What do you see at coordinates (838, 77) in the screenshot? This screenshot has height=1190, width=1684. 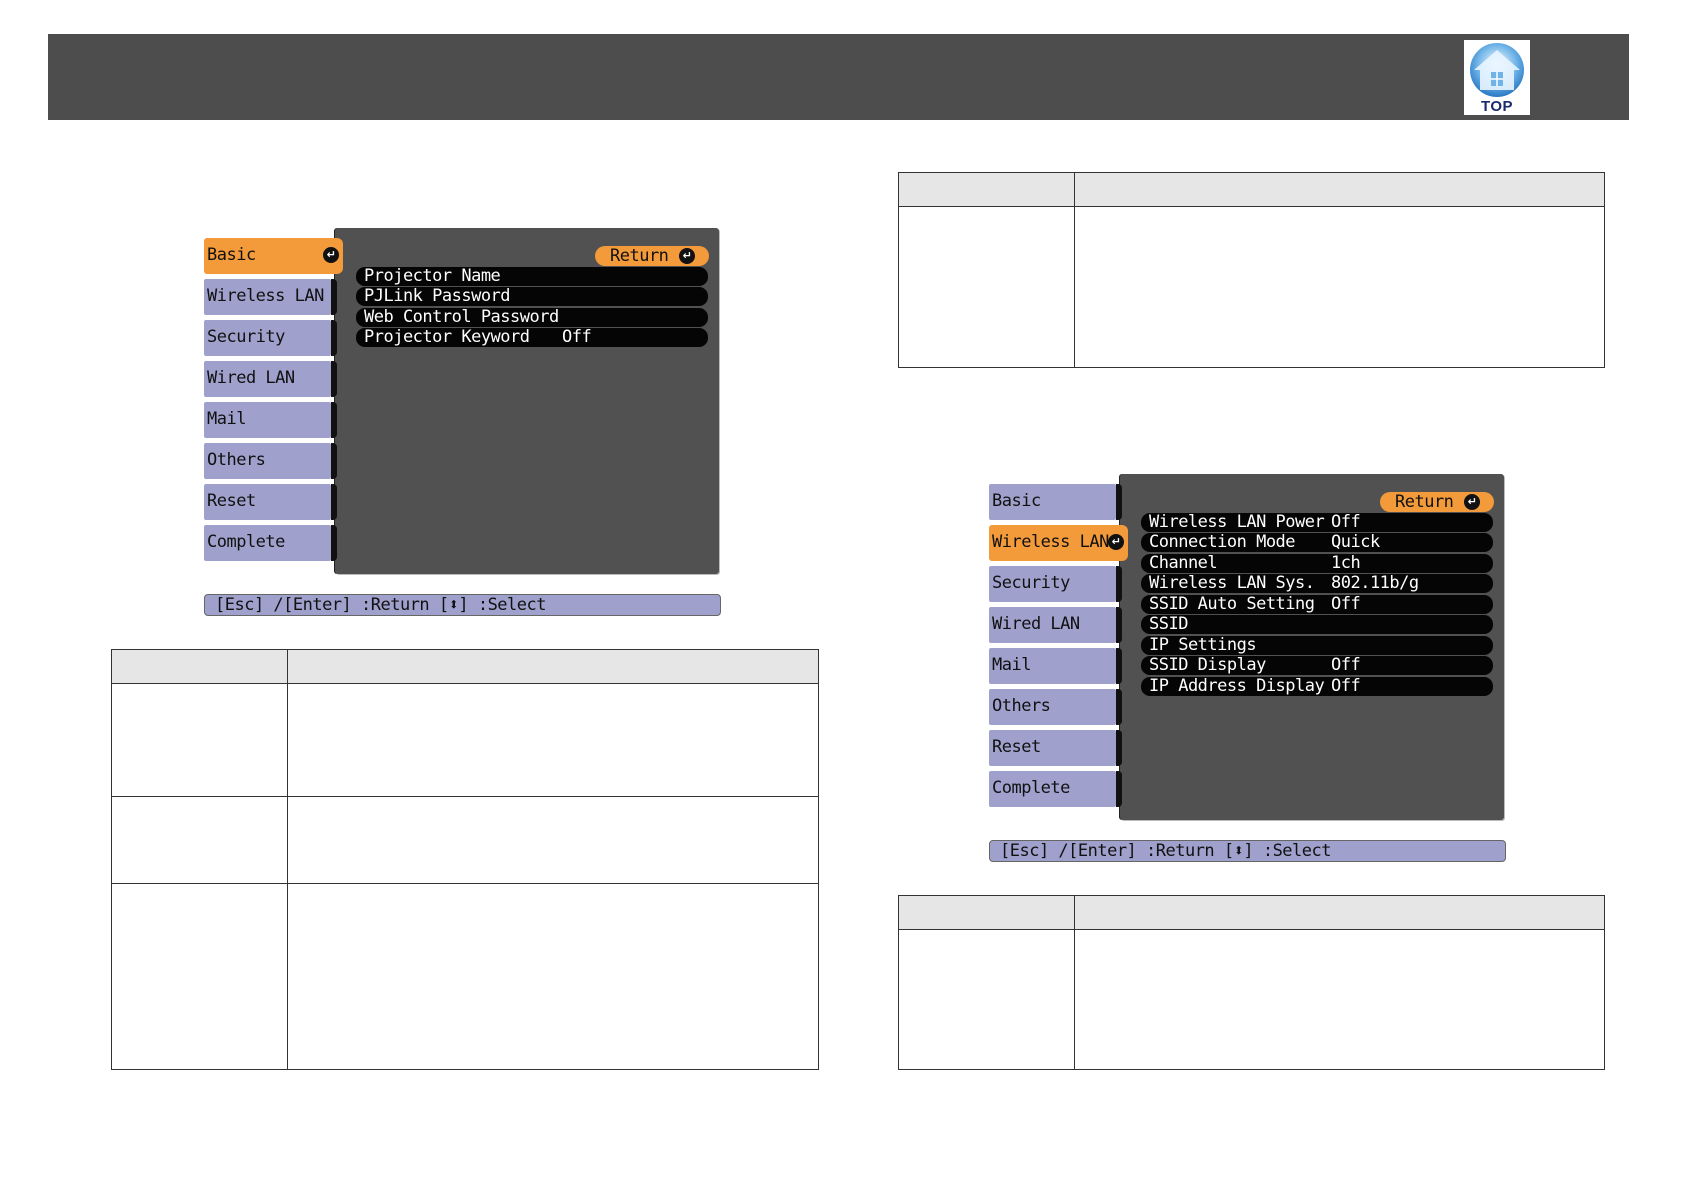 I see `header-bar` at bounding box center [838, 77].